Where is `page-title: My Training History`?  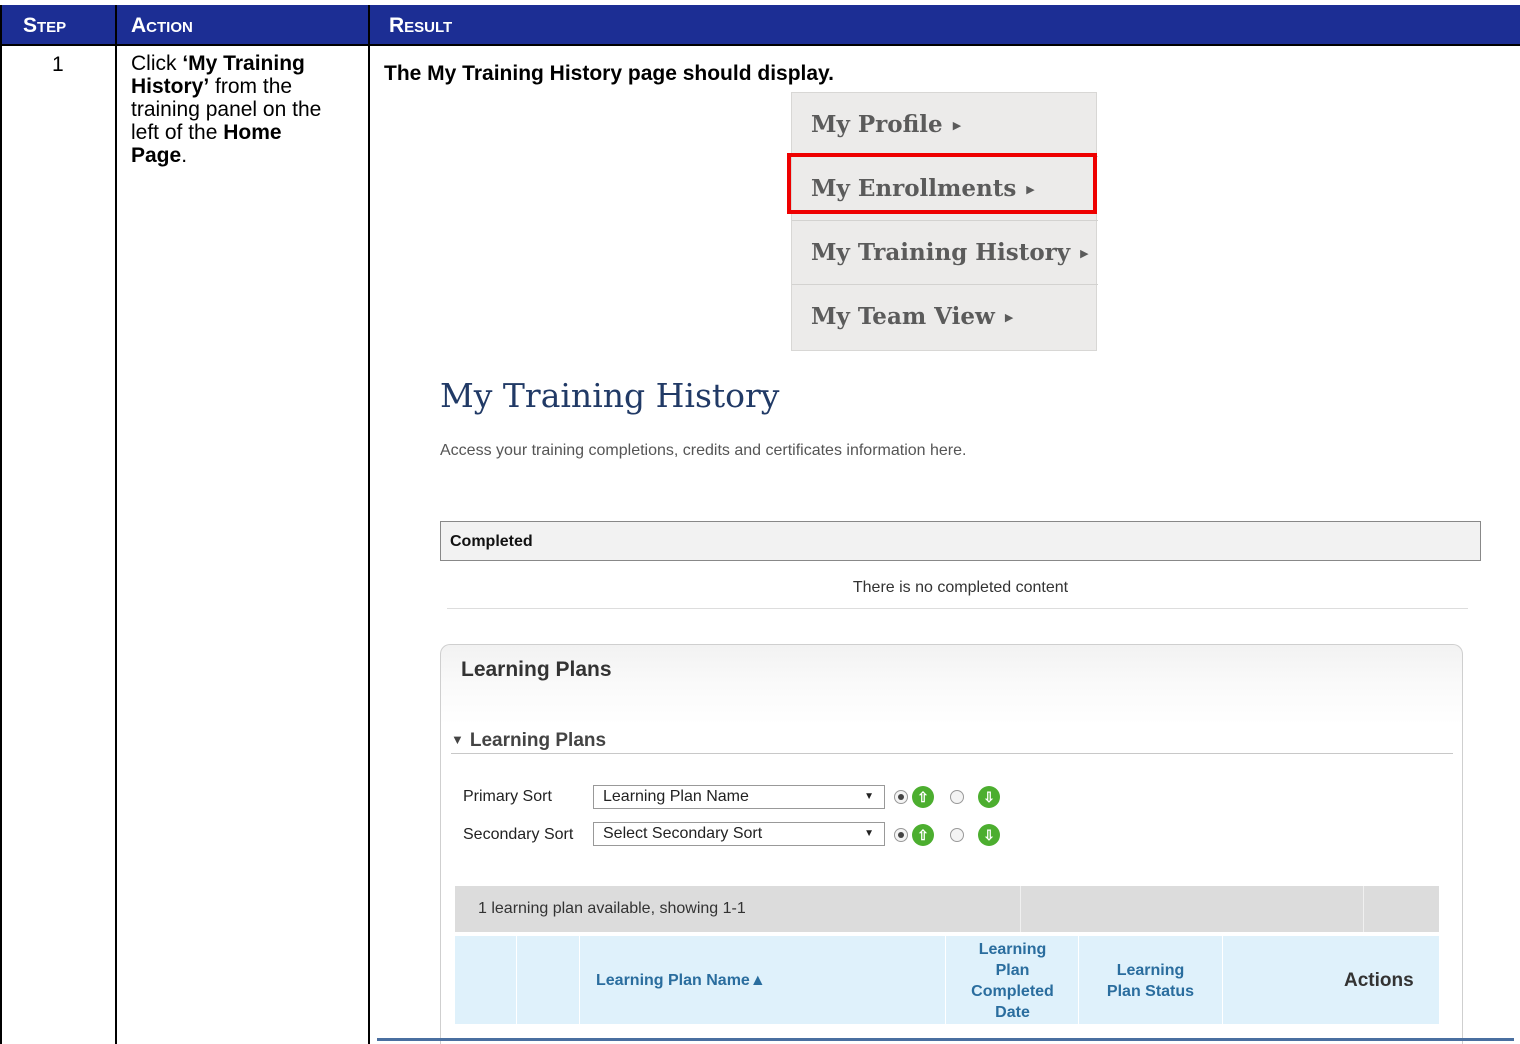
page-title: My Training History is located at coordinates (610, 395).